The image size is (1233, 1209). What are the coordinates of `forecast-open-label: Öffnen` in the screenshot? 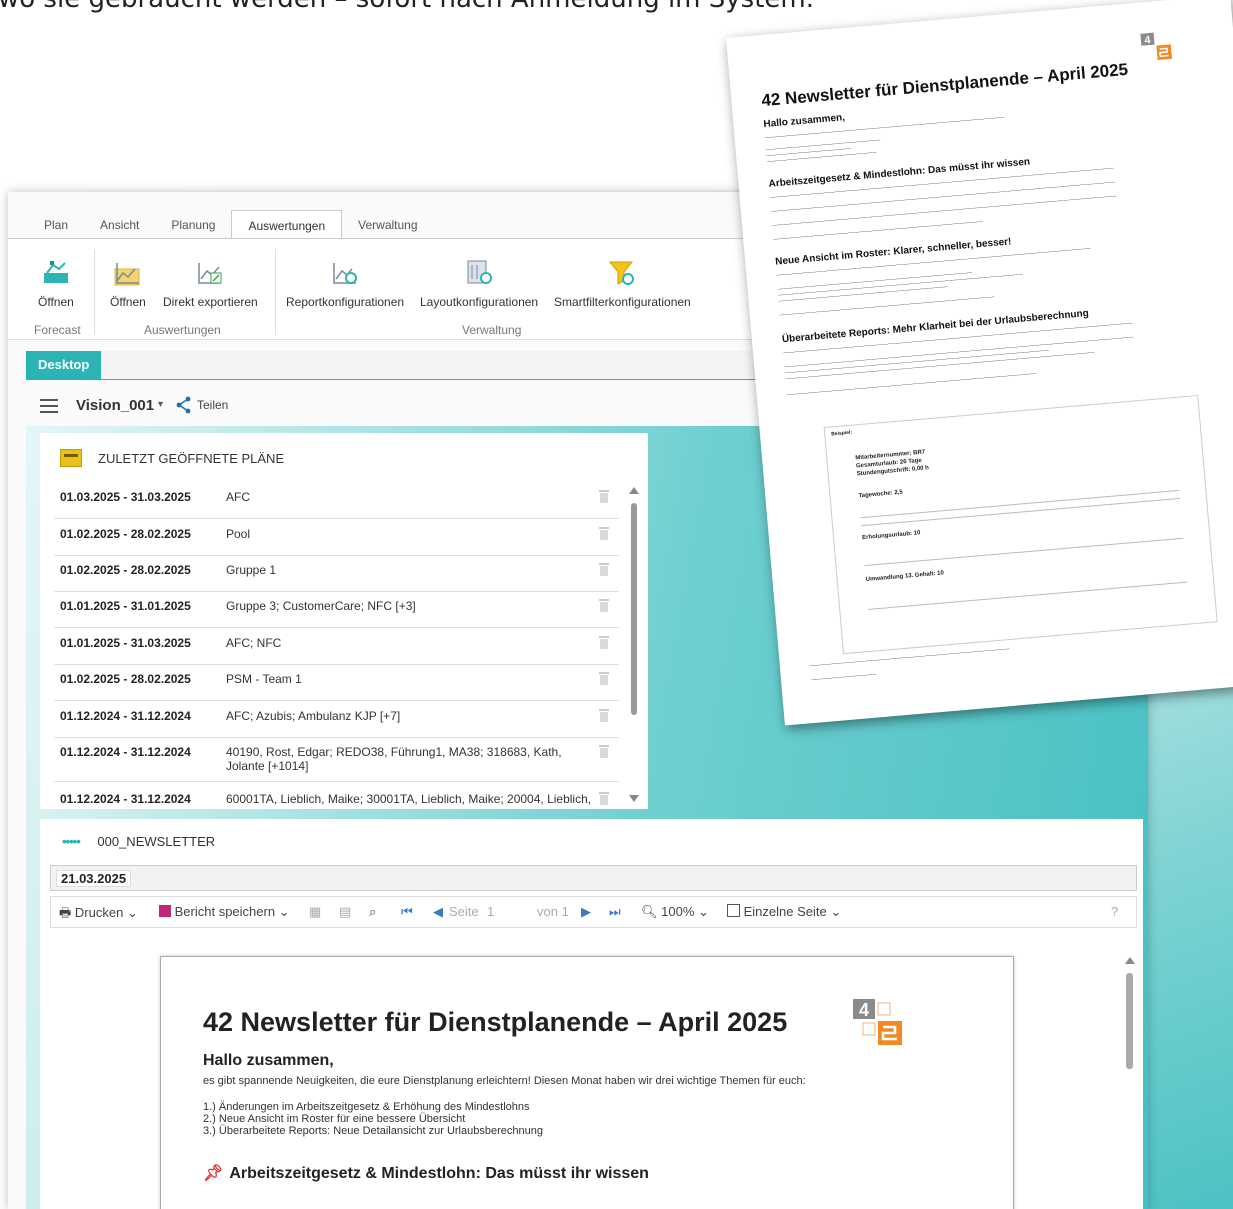 It's located at (56, 302).